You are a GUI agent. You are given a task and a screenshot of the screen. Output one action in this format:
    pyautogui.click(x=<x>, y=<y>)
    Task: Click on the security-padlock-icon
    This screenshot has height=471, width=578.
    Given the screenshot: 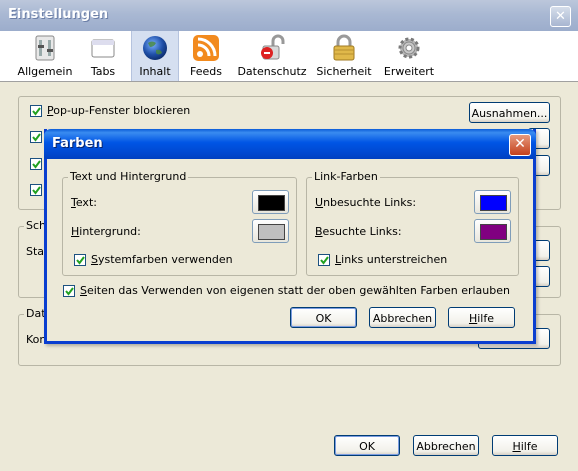 What is the action you would take?
    pyautogui.click(x=344, y=47)
    